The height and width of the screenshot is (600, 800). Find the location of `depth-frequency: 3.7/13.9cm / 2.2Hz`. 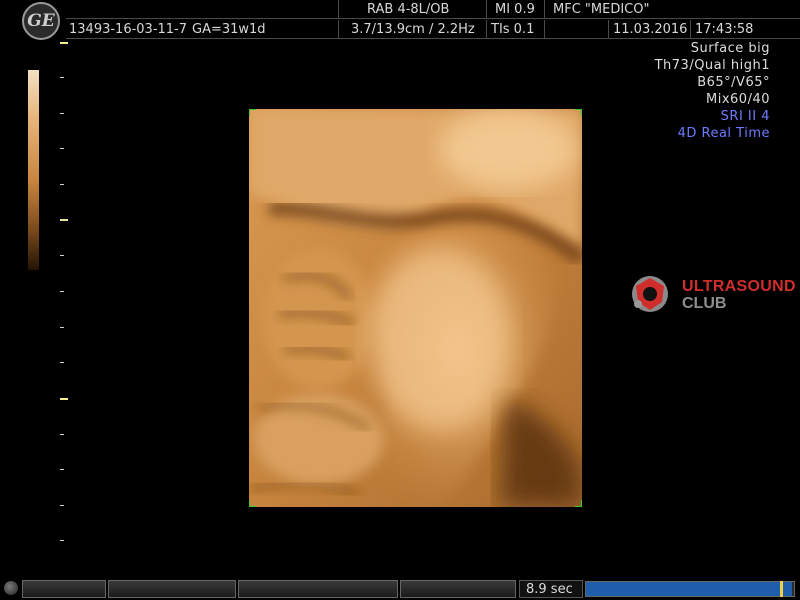

depth-frequency: 3.7/13.9cm / 2.2Hz is located at coordinates (412, 29).